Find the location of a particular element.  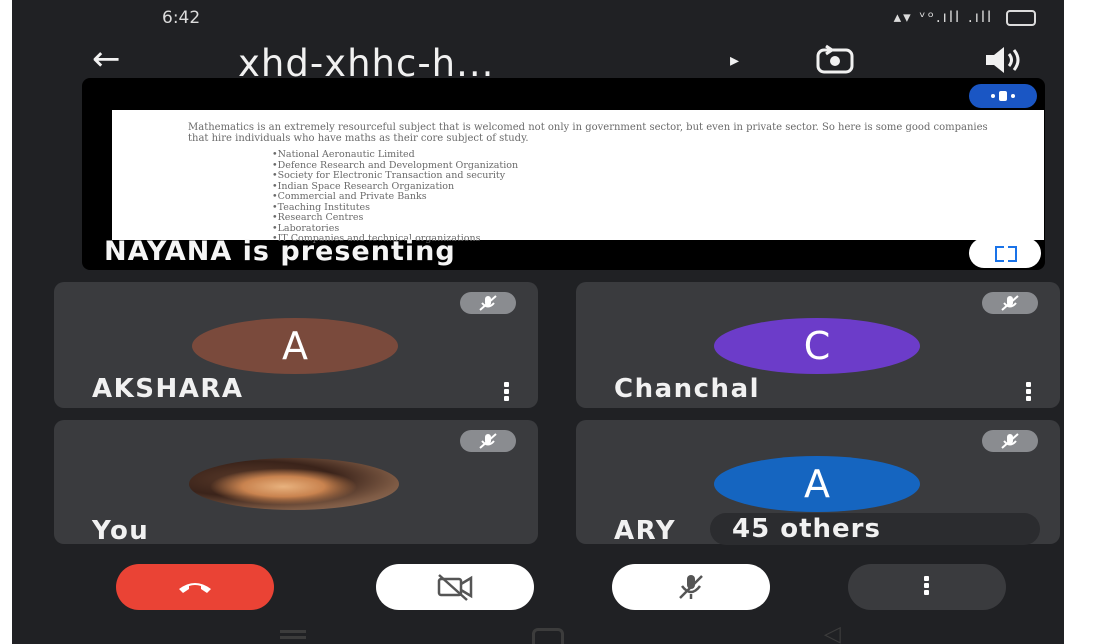

recents-icon is located at coordinates (293, 631).